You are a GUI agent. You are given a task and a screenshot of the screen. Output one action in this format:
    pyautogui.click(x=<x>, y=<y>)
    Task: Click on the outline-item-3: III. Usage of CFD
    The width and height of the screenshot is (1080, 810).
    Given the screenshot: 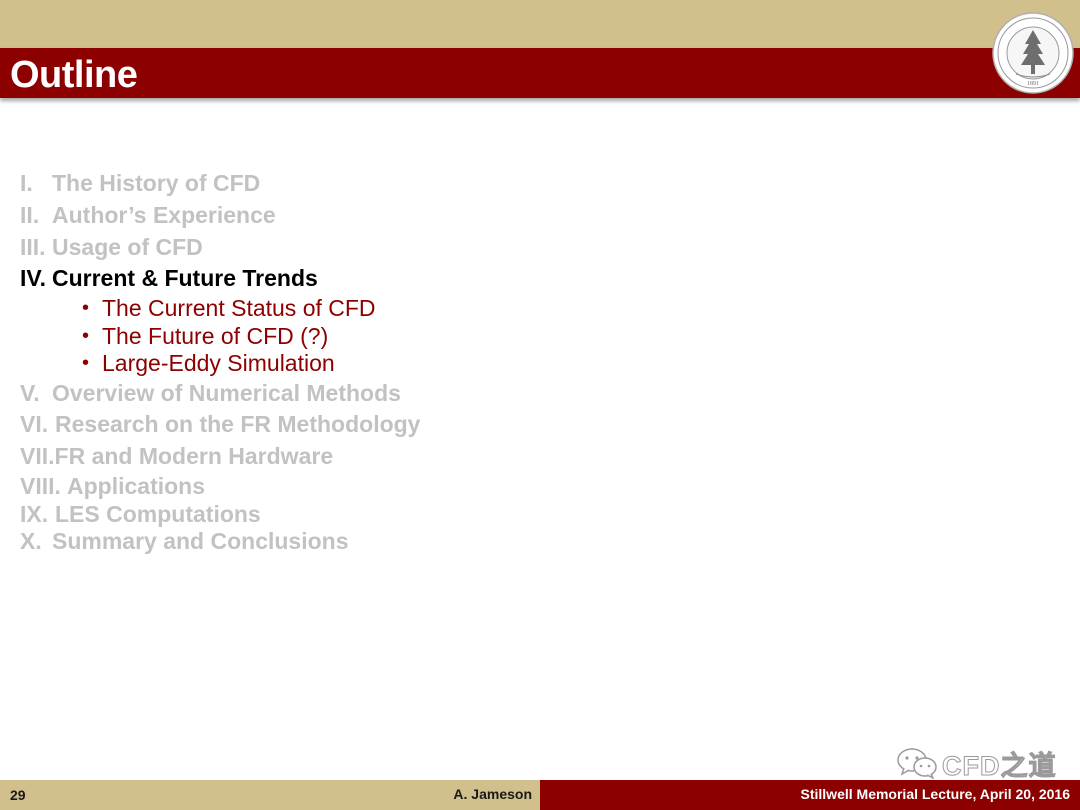 What is the action you would take?
    pyautogui.click(x=370, y=248)
    